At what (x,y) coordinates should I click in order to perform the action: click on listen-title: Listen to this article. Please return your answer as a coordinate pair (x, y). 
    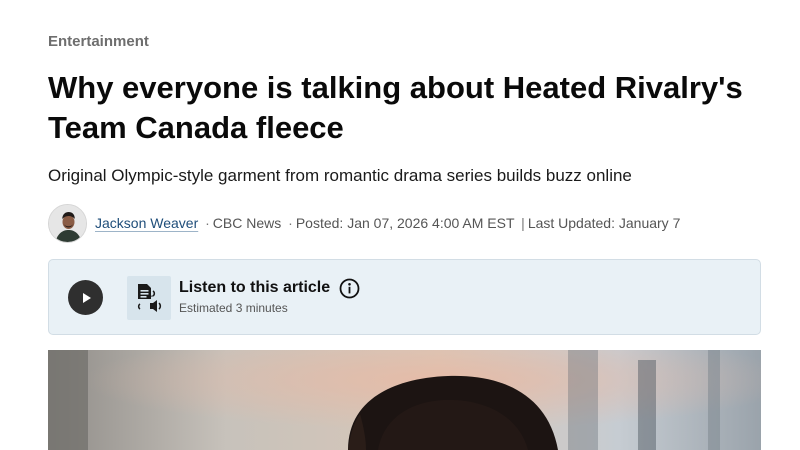
    Looking at the image, I should click on (255, 287).